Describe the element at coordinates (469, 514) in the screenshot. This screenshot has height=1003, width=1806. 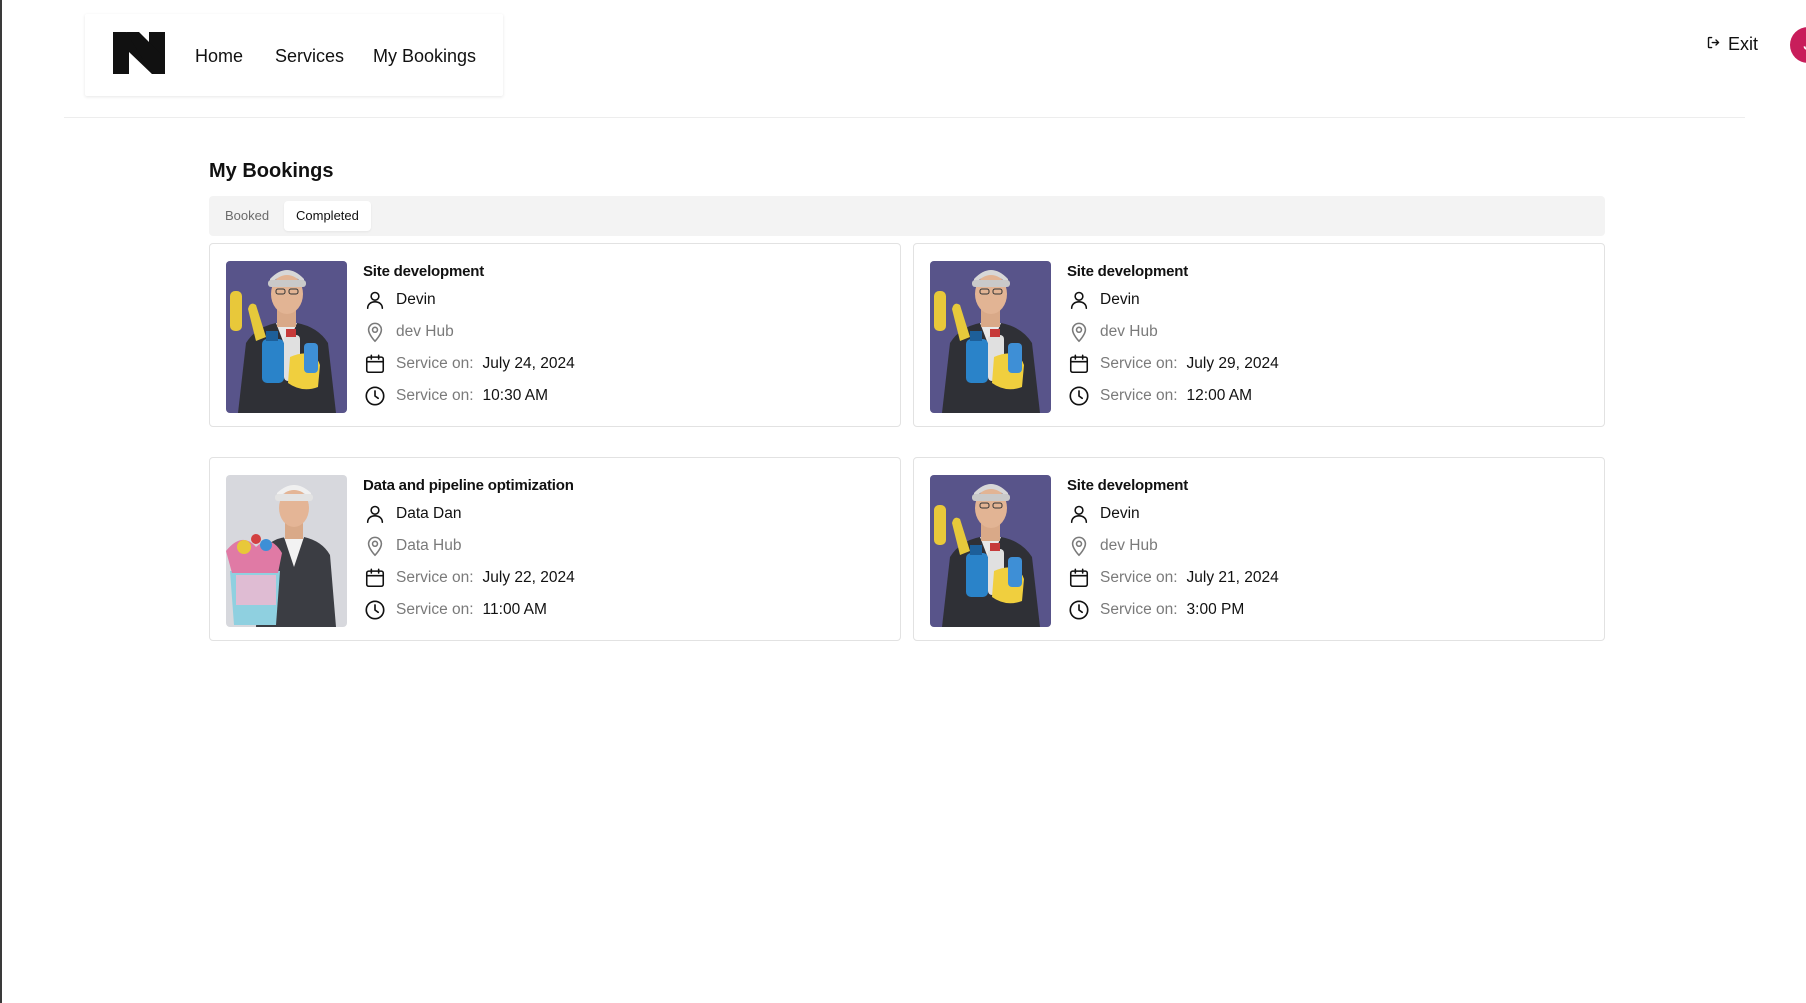
I see `provider-row: Data Dan` at that location.